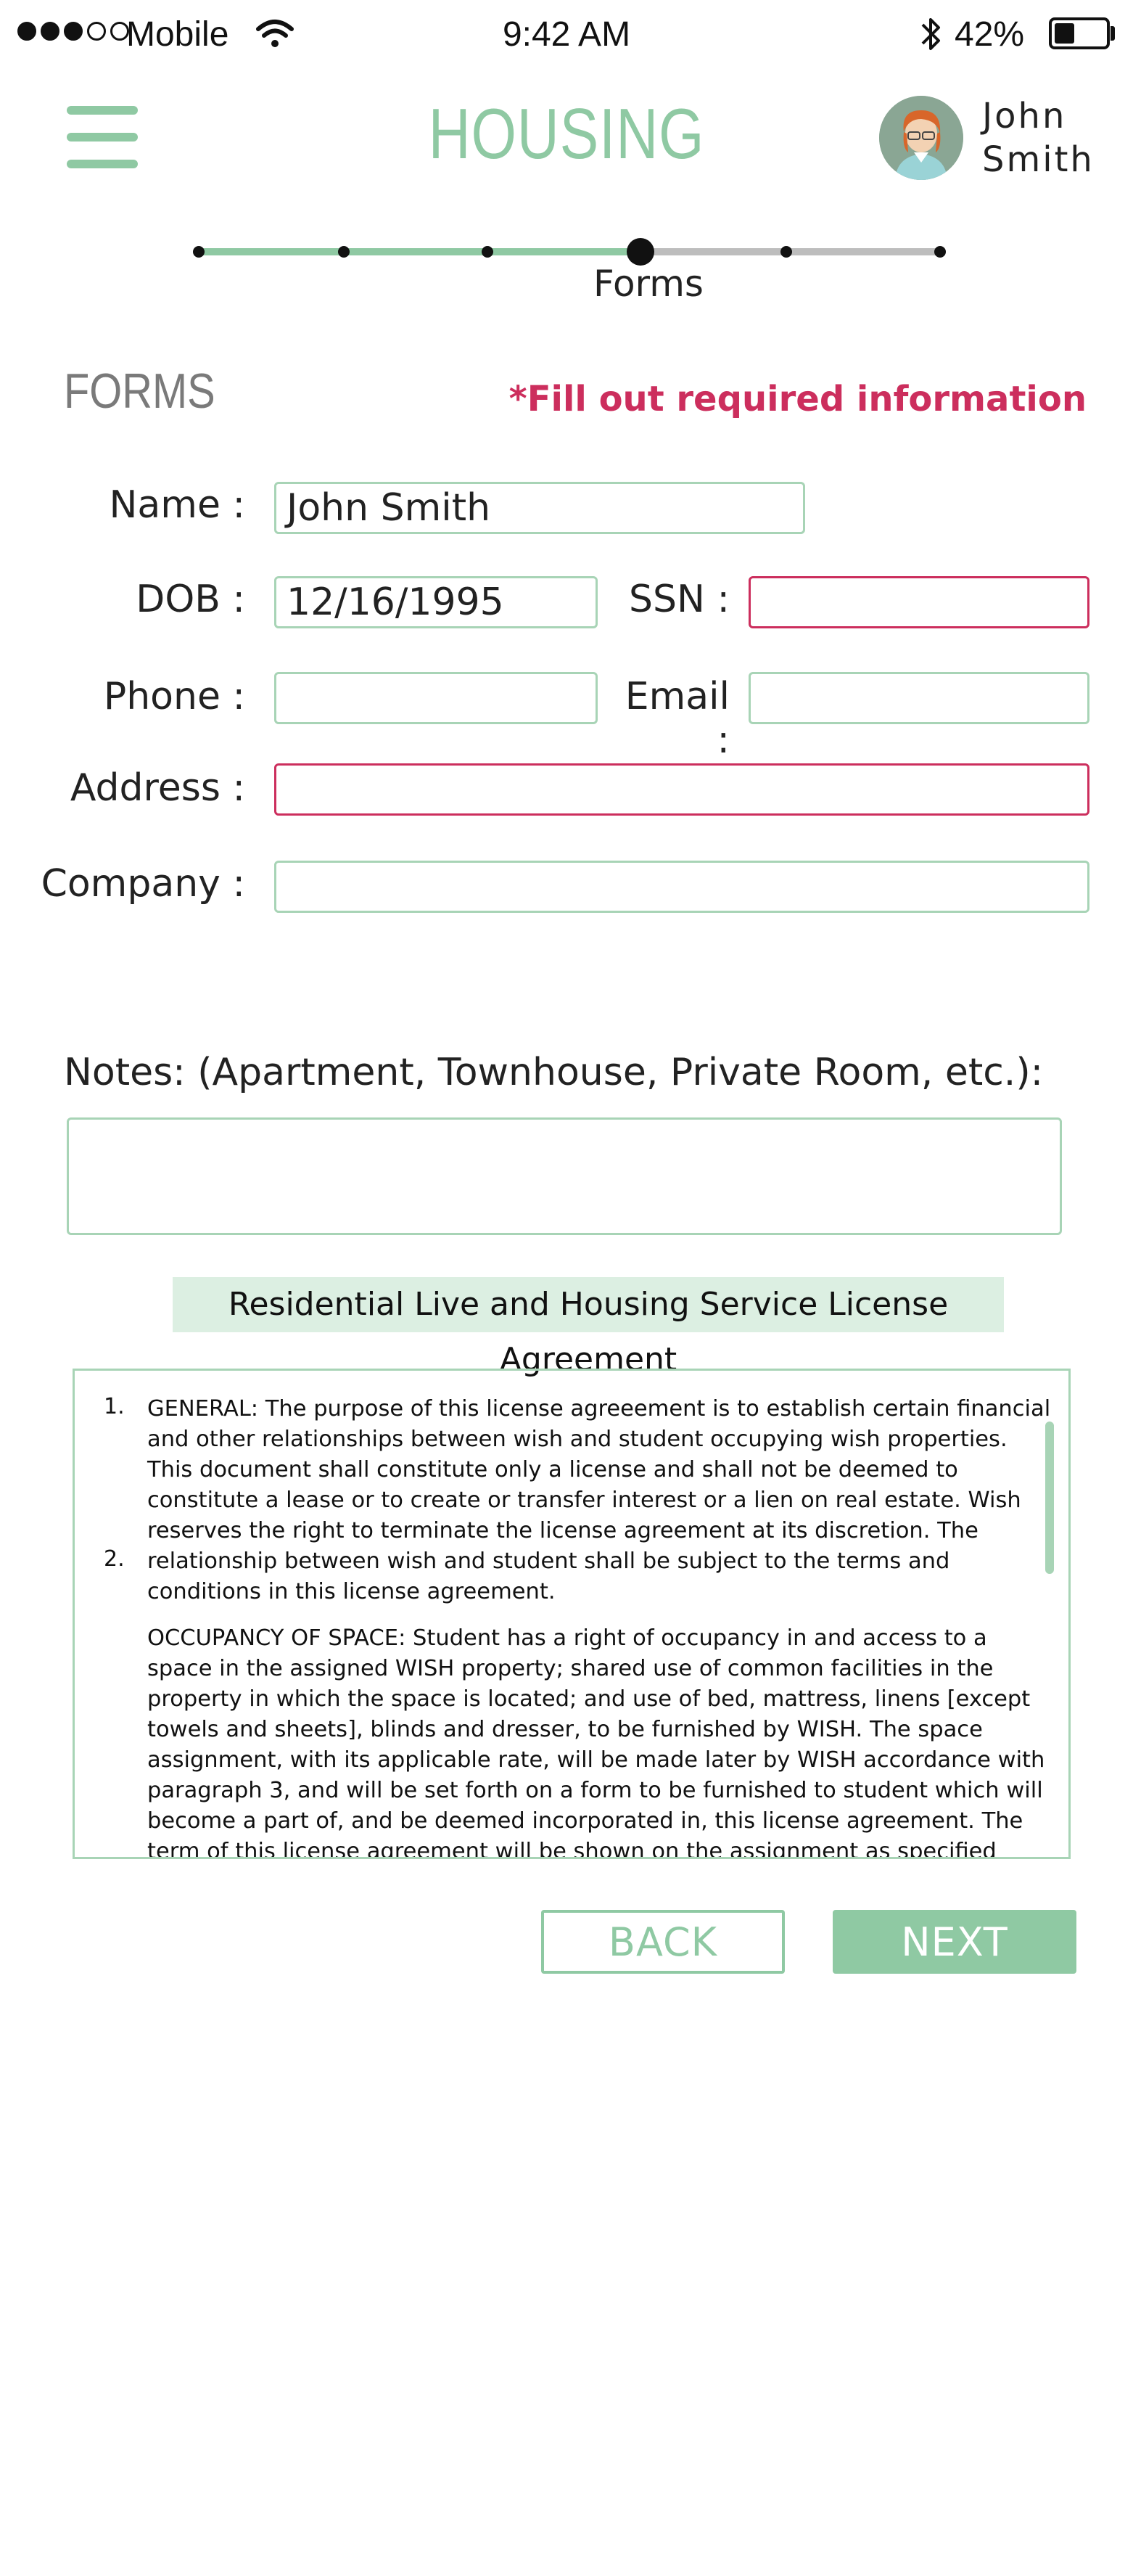  Describe the element at coordinates (565, 1176) in the screenshot. I see `notes-textarea` at that location.